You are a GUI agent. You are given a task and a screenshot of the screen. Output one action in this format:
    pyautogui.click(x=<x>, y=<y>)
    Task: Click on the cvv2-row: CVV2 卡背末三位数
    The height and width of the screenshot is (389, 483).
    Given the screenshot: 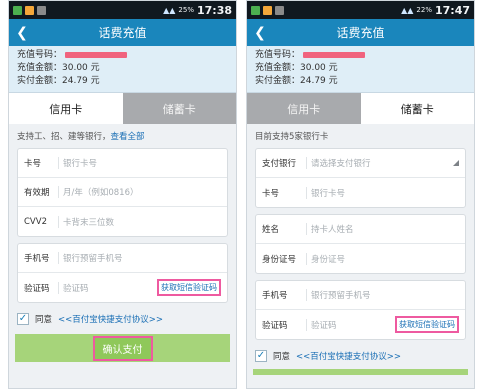 What is the action you would take?
    pyautogui.click(x=122, y=221)
    